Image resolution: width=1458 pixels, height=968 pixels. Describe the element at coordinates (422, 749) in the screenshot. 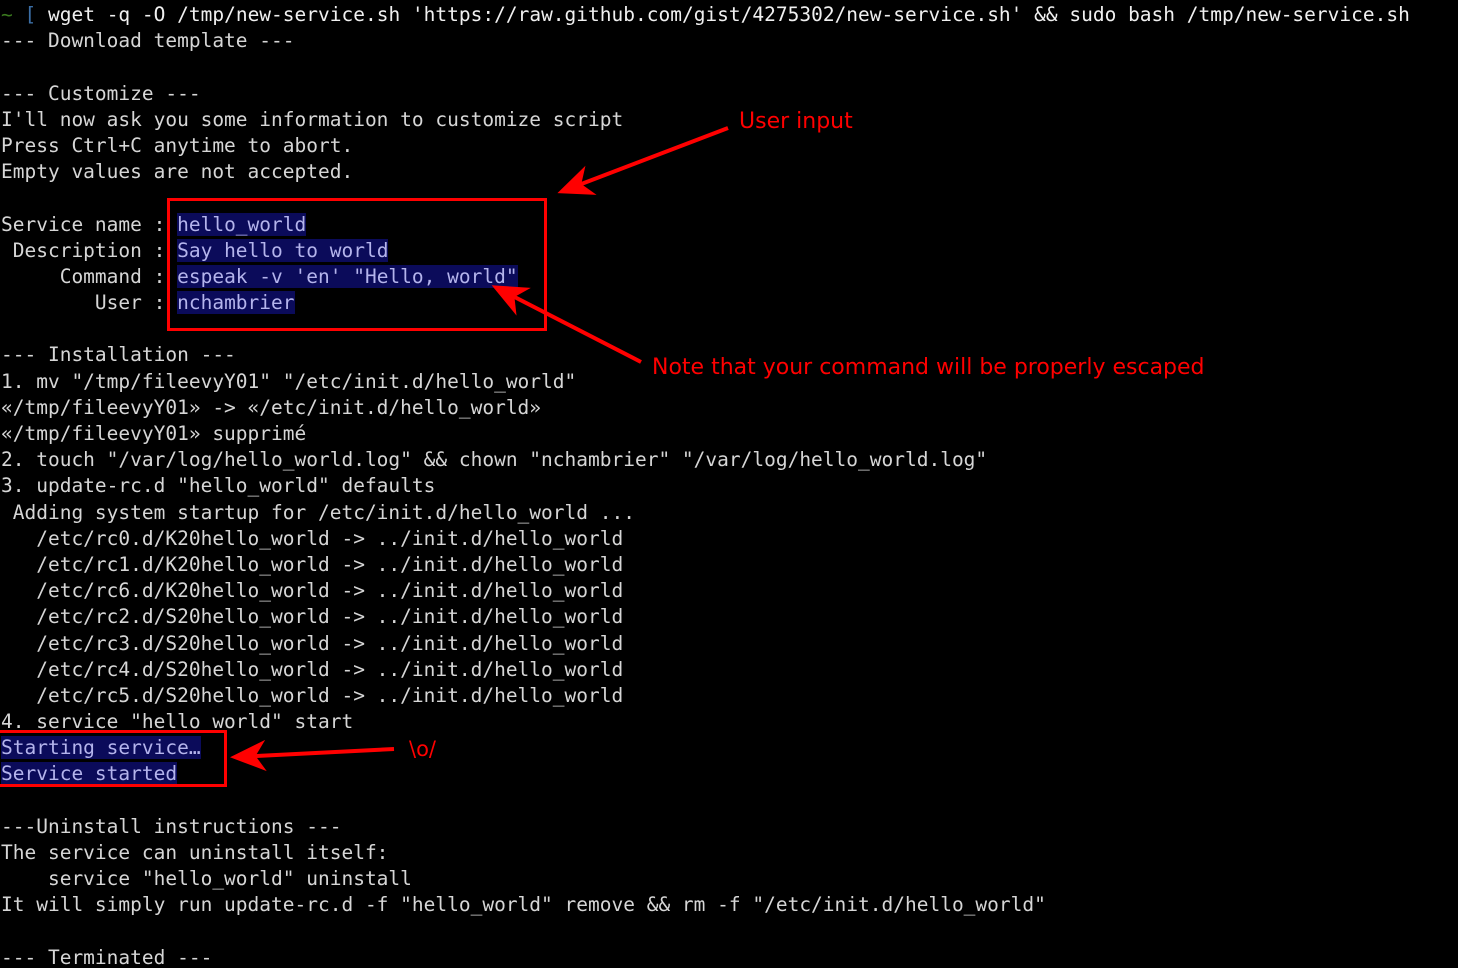

I see `annotation-label-yay: \o/` at that location.